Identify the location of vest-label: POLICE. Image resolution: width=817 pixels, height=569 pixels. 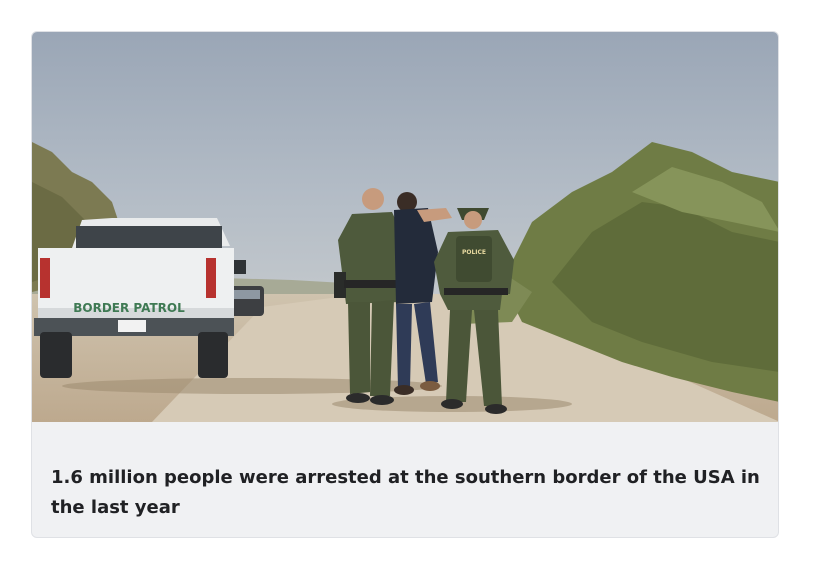
(474, 252).